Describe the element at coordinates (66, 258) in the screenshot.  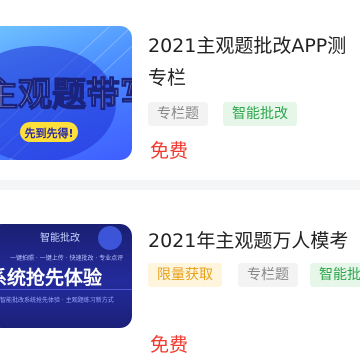
I see `thumbnail-subline: 一键拍照 · 一键上传 · 快速批改 · 专业点评` at that location.